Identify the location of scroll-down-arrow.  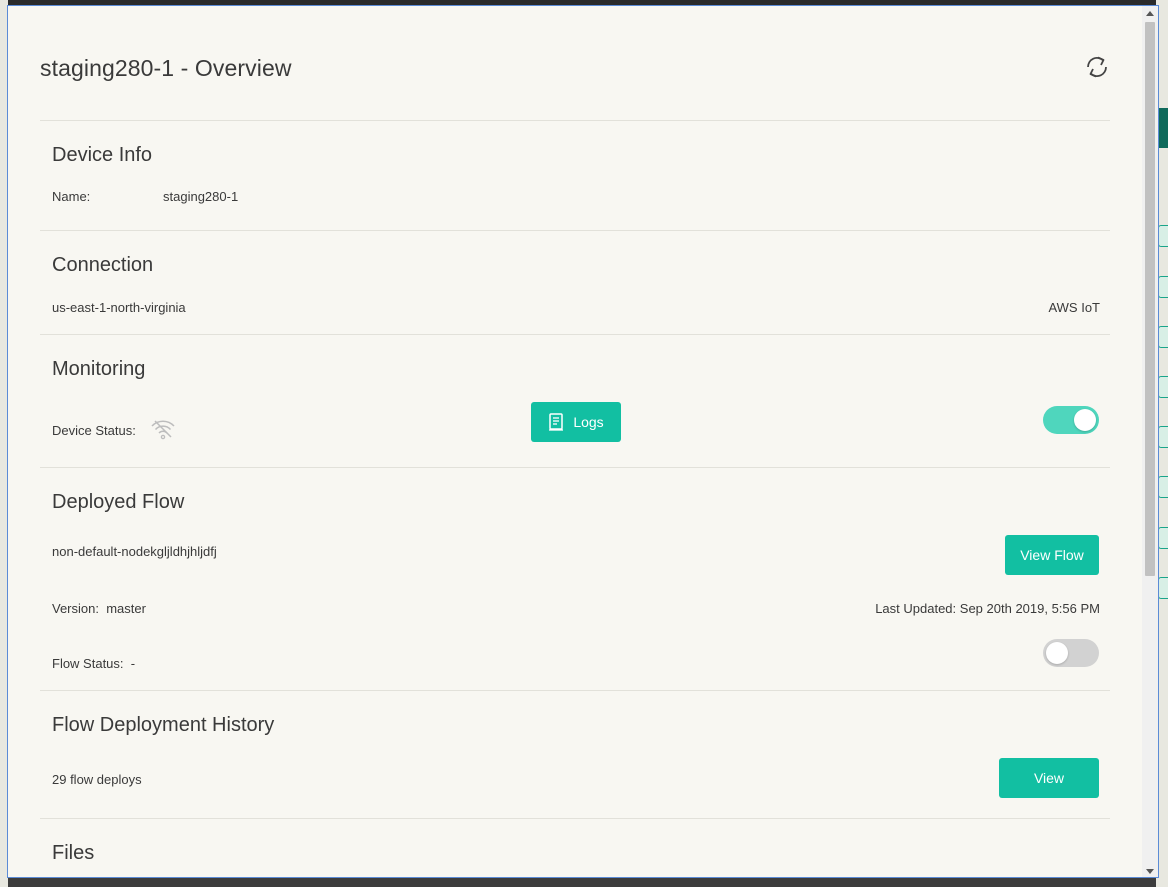
(1150, 871).